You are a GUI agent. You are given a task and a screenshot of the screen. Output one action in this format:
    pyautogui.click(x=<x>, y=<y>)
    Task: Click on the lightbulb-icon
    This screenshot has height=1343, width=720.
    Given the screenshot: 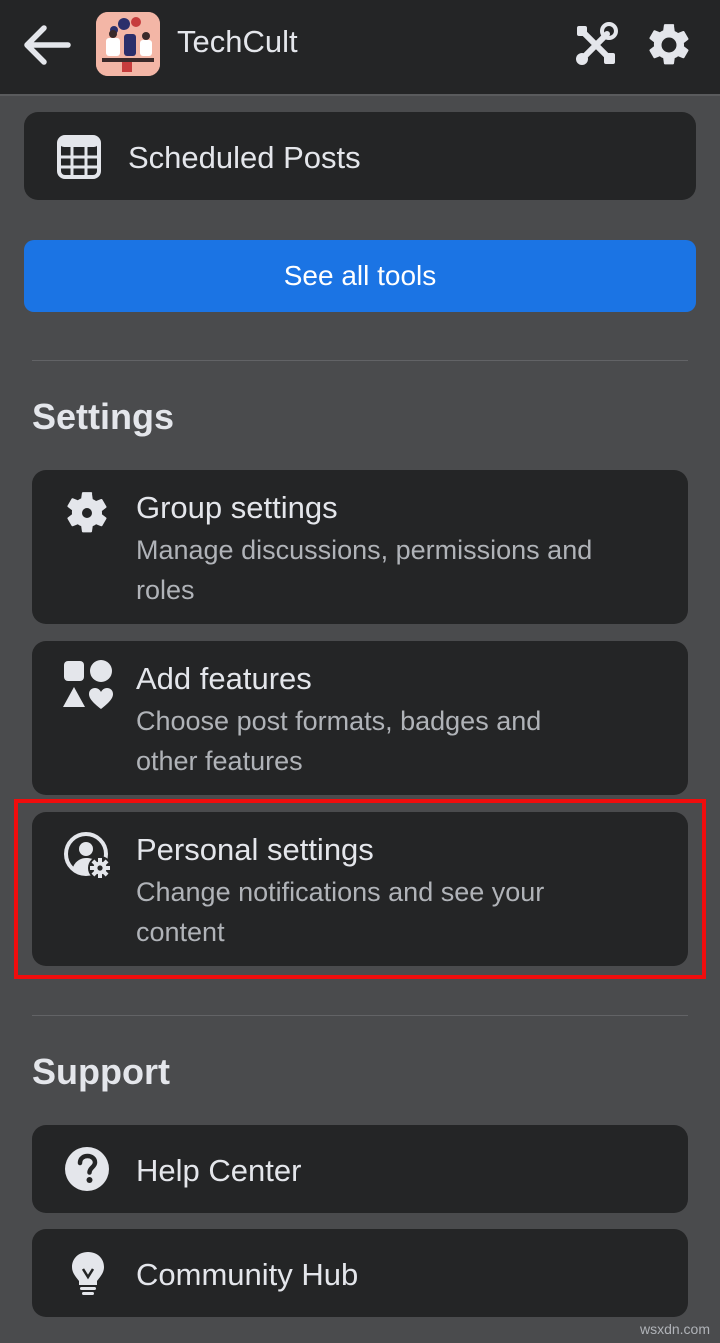 What is the action you would take?
    pyautogui.click(x=88, y=1273)
    